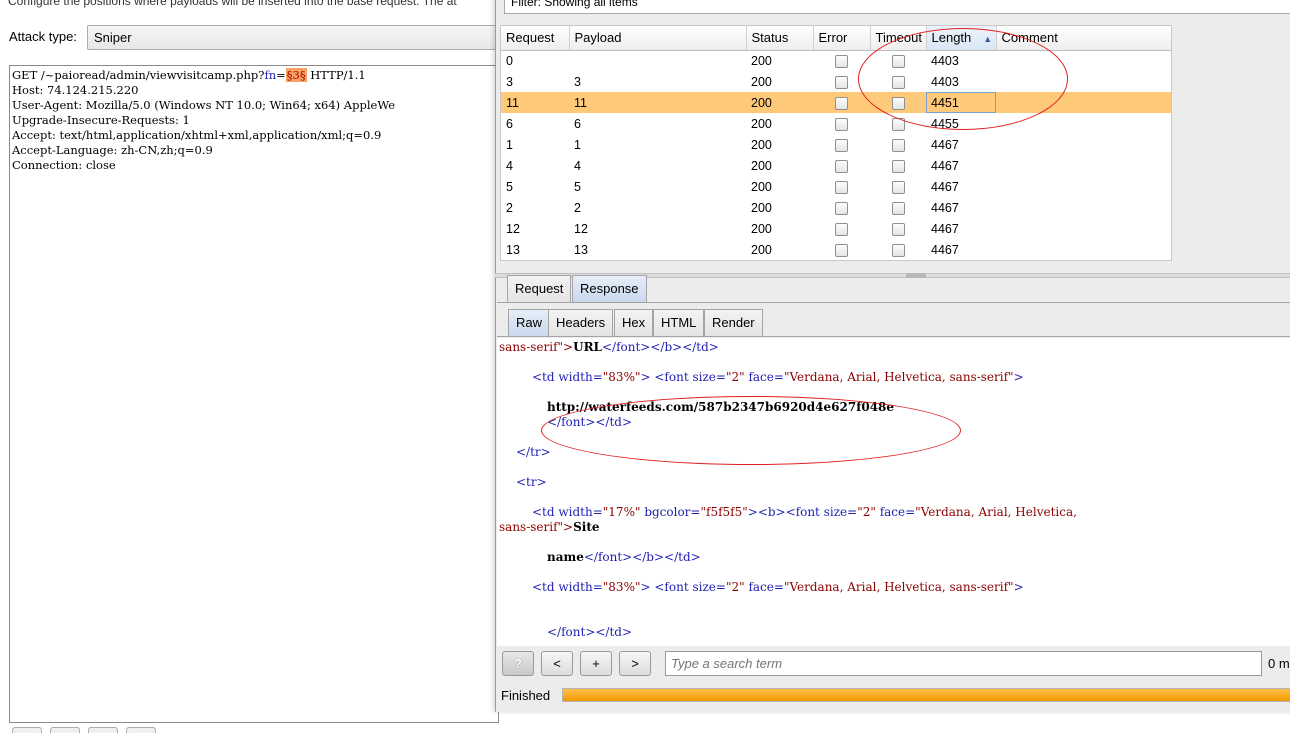 This screenshot has height=733, width=1290. What do you see at coordinates (609, 347) in the screenshot?
I see `code-line: sans-serif">URL</font></b></td>` at bounding box center [609, 347].